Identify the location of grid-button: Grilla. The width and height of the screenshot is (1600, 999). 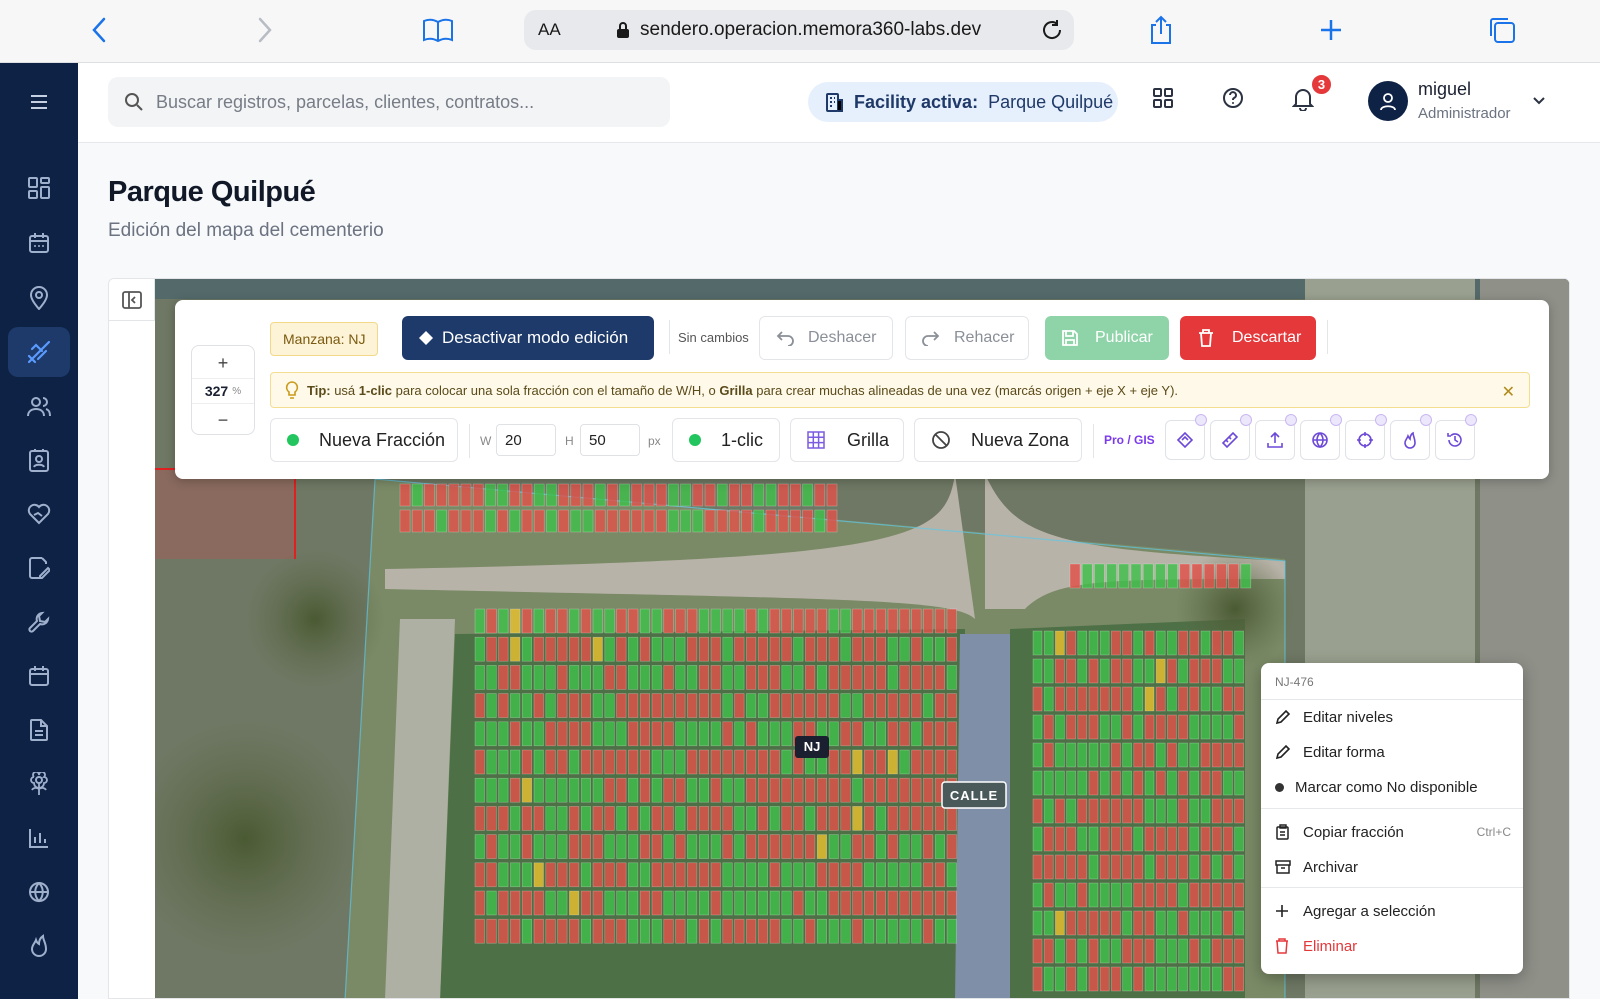
(847, 440).